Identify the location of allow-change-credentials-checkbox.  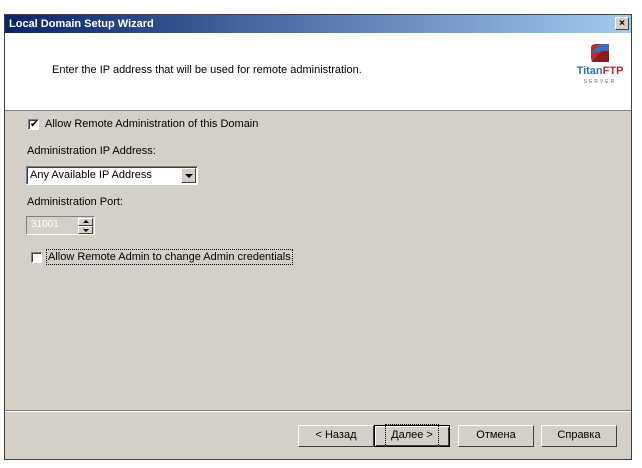
(36, 257).